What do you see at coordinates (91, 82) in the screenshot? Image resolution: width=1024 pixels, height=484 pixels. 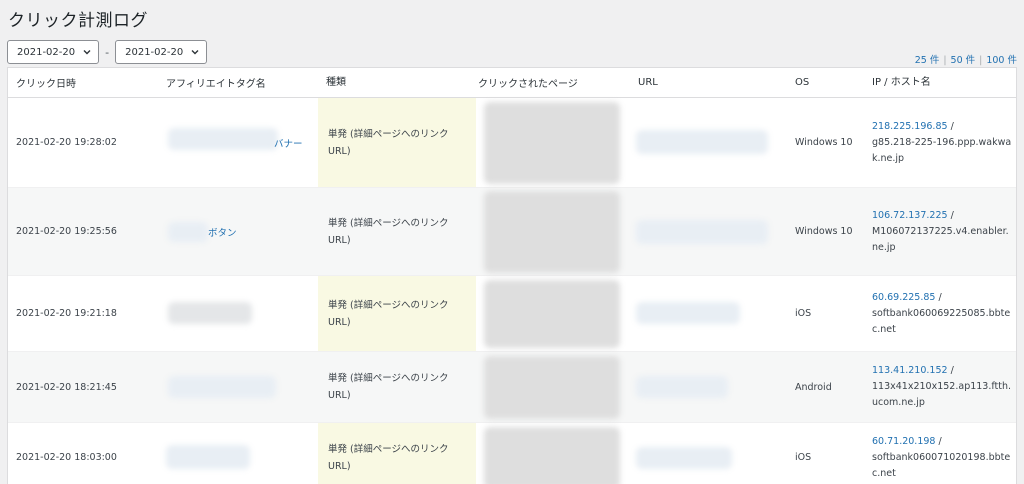 I see `column-header-date: クリック日時` at bounding box center [91, 82].